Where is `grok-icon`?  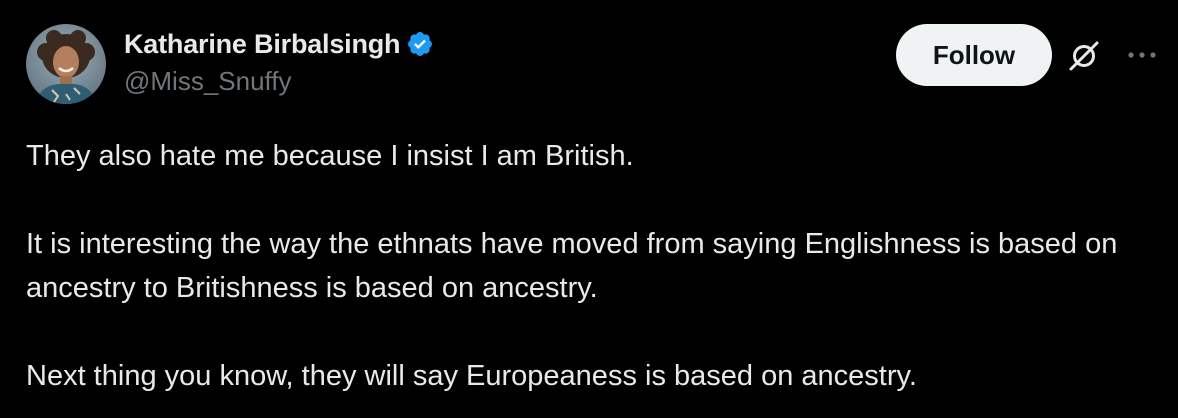
grok-icon is located at coordinates (1084, 56).